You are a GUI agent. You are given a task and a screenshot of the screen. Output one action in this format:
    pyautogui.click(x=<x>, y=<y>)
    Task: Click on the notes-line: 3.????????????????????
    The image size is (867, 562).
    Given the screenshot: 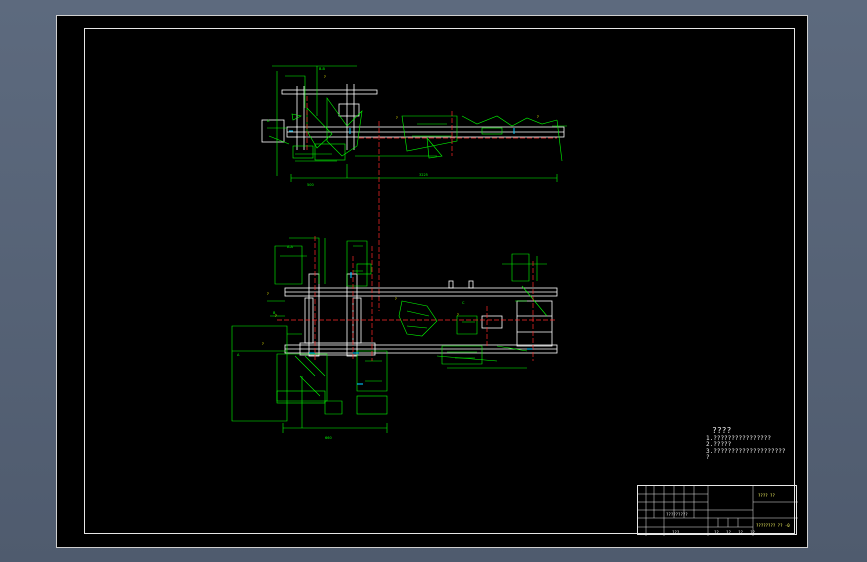 What is the action you would take?
    pyautogui.click(x=746, y=451)
    